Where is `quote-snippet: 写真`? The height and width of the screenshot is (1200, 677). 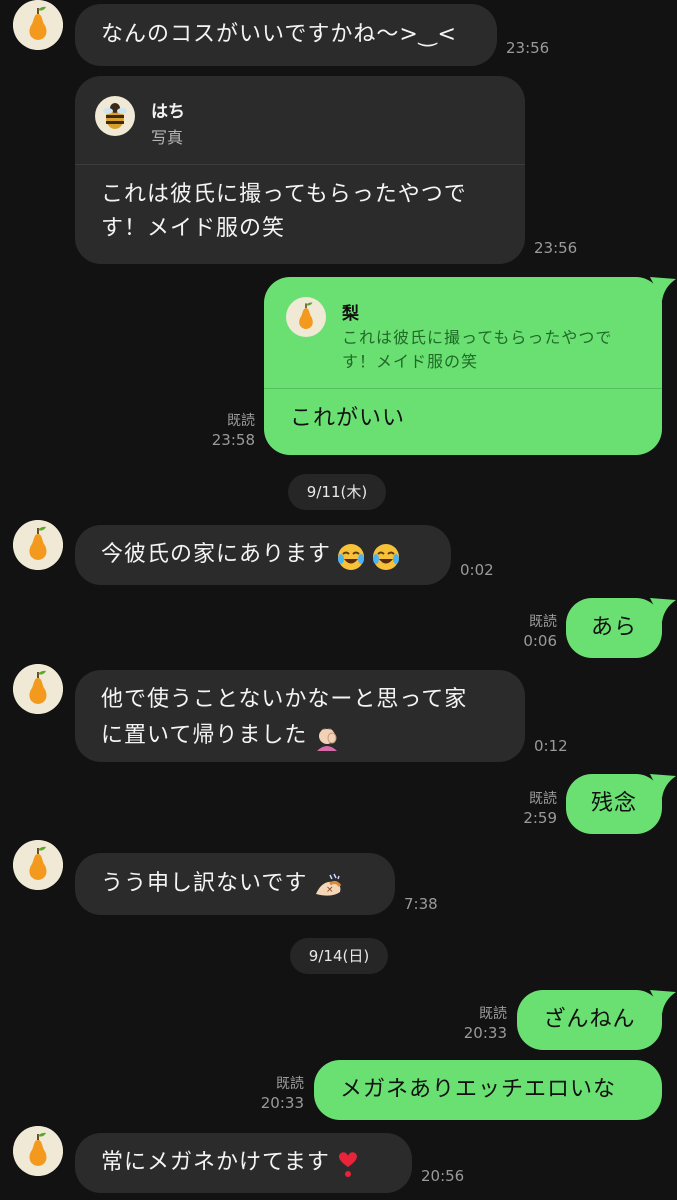
quote-snippet: 写真 is located at coordinates (167, 137).